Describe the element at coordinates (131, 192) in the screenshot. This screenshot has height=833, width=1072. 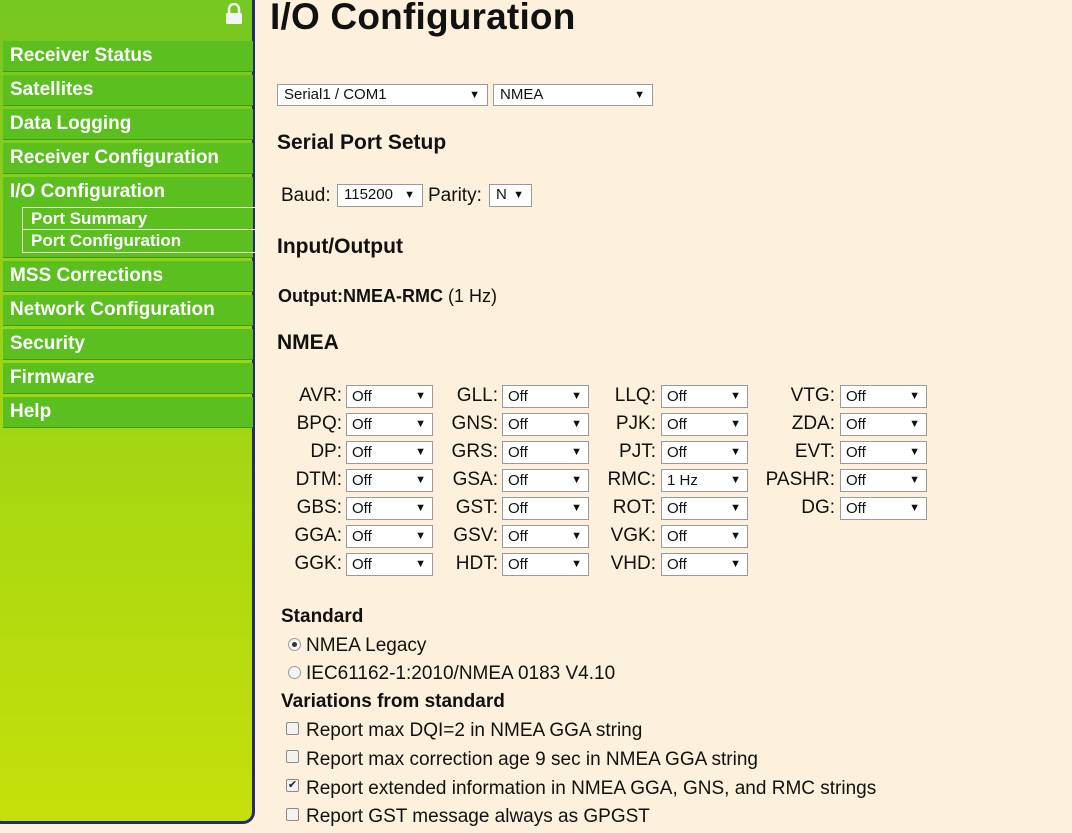
I see `sidebar-item-io-configuration-label: I/O Configuration` at that location.